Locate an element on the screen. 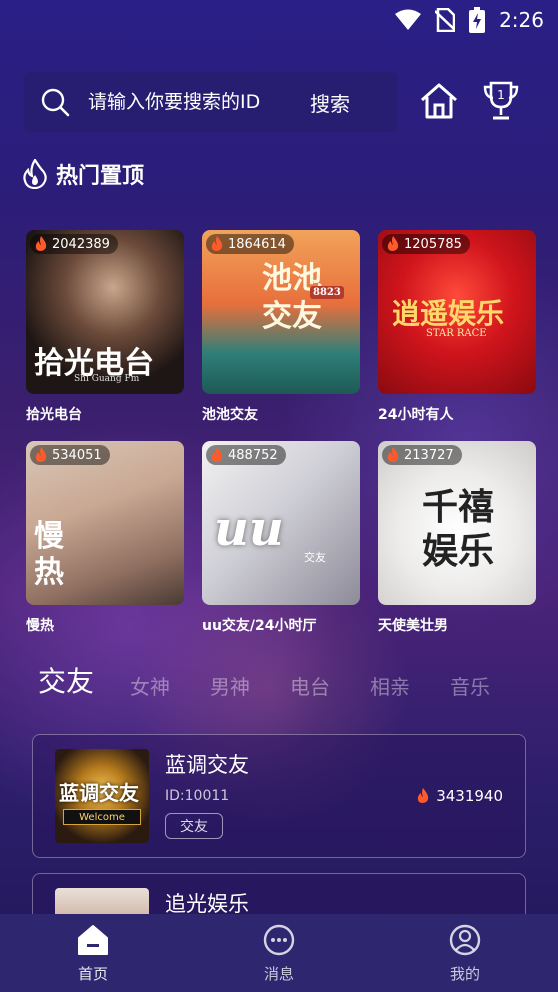 The width and height of the screenshot is (558, 992). tab-yinyue: 音乐 is located at coordinates (470, 685).